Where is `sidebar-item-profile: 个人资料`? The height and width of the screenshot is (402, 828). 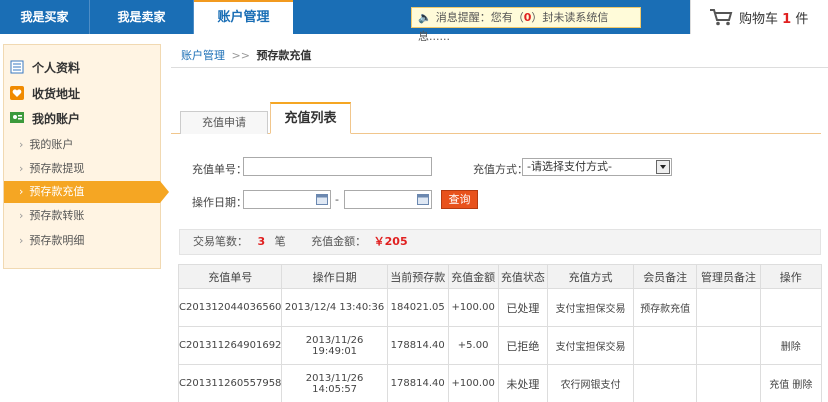
sidebar-item-profile: 个人资料 is located at coordinates (45, 67).